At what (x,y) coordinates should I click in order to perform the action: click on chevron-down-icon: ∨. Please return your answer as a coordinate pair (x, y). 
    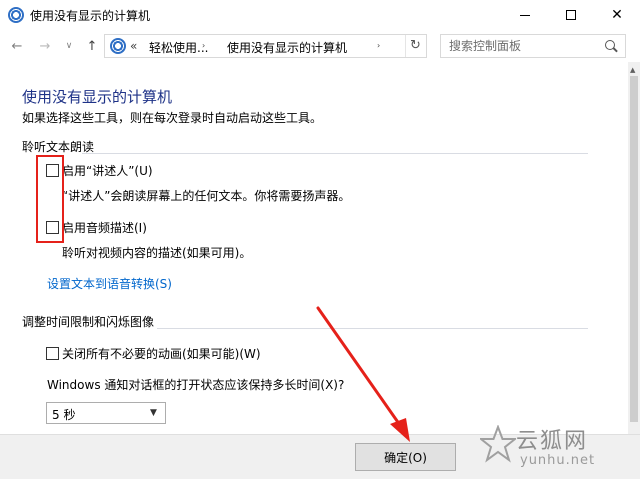
    Looking at the image, I should click on (69, 46).